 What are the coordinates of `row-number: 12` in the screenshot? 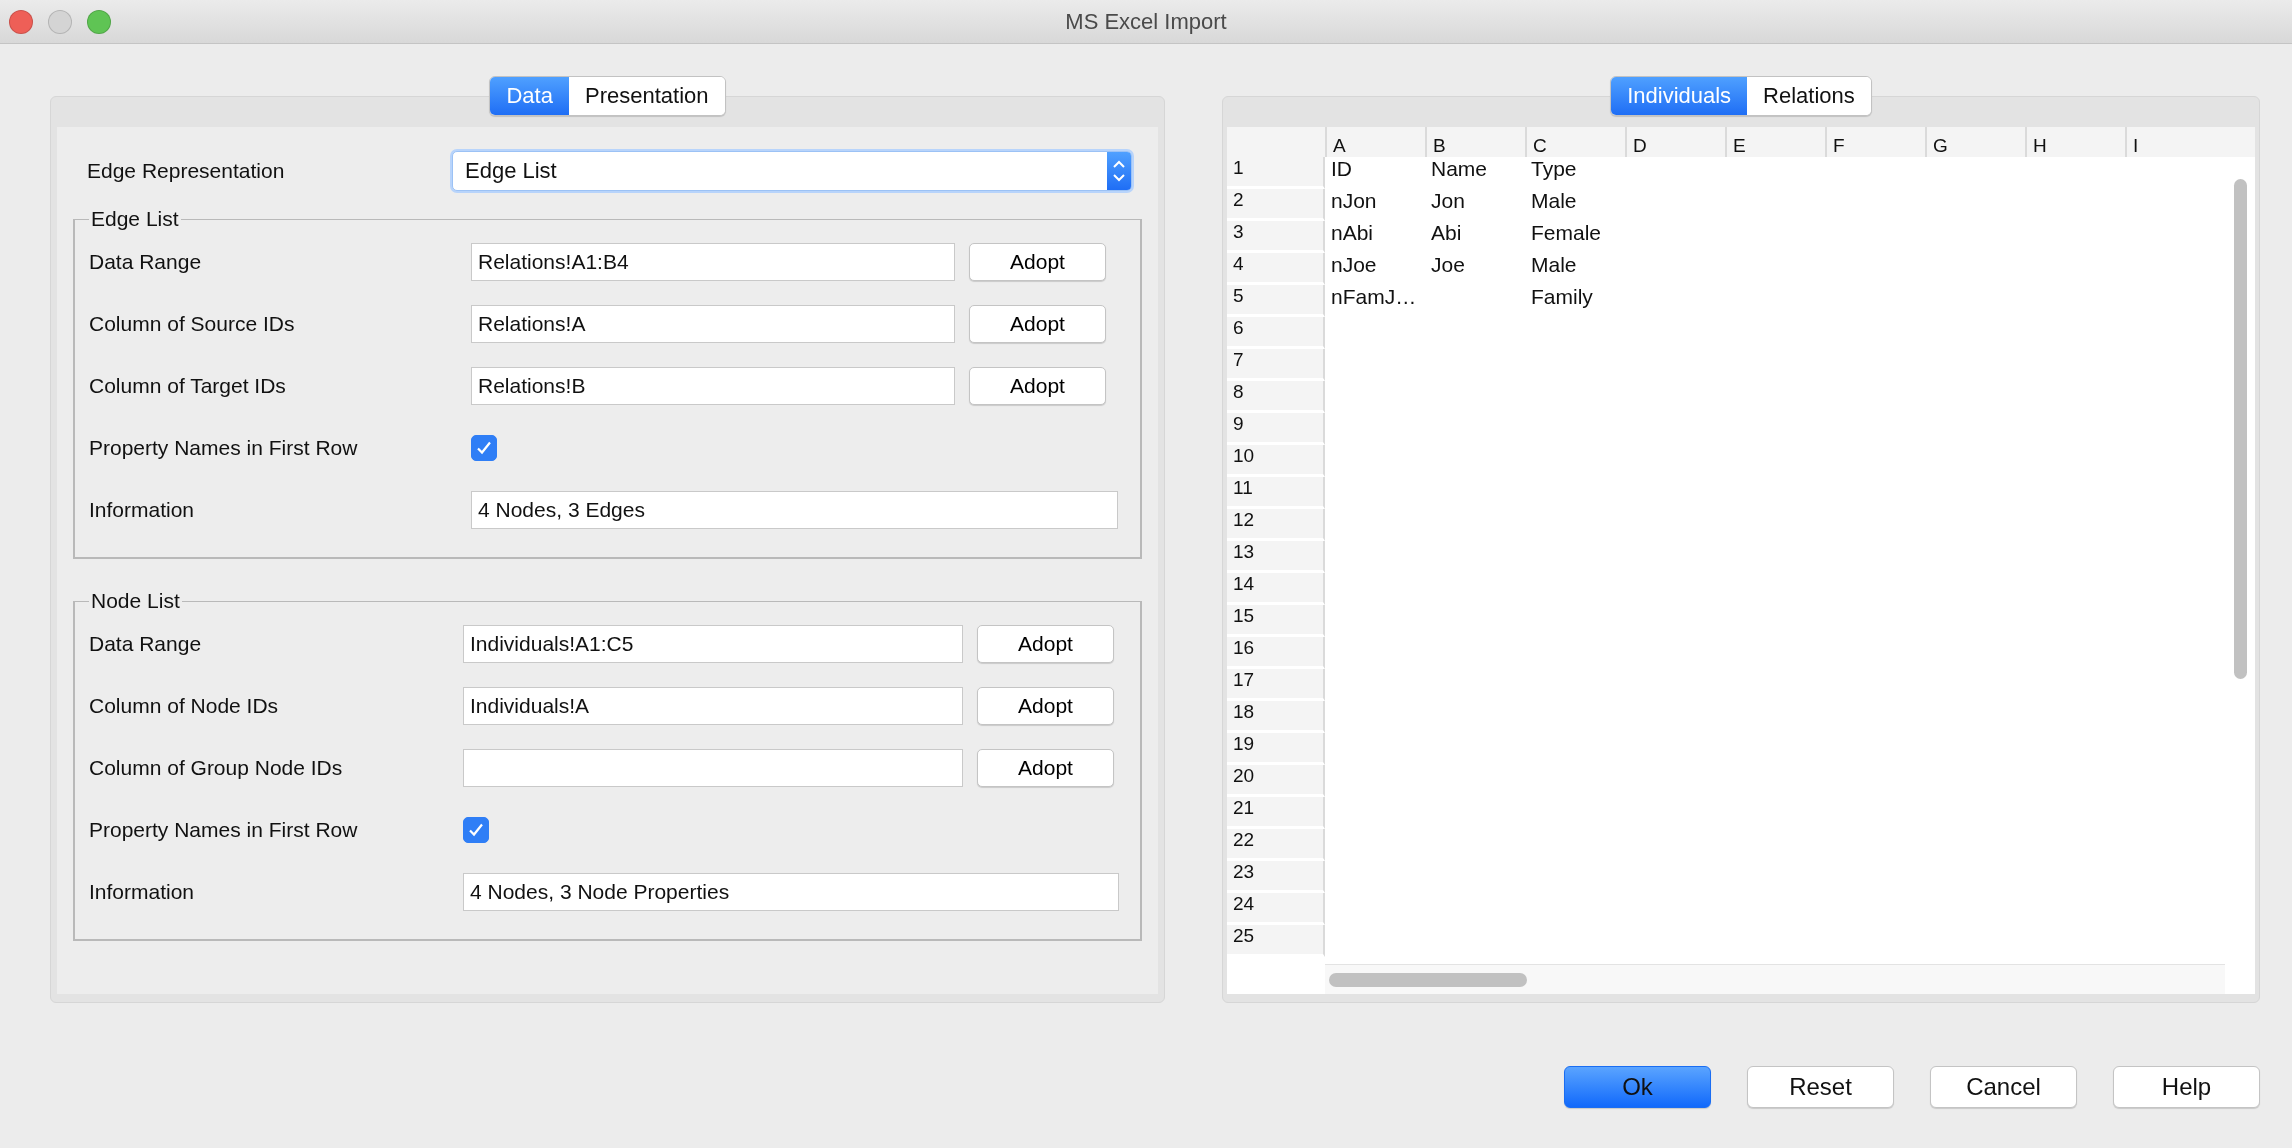 It's located at (1276, 524).